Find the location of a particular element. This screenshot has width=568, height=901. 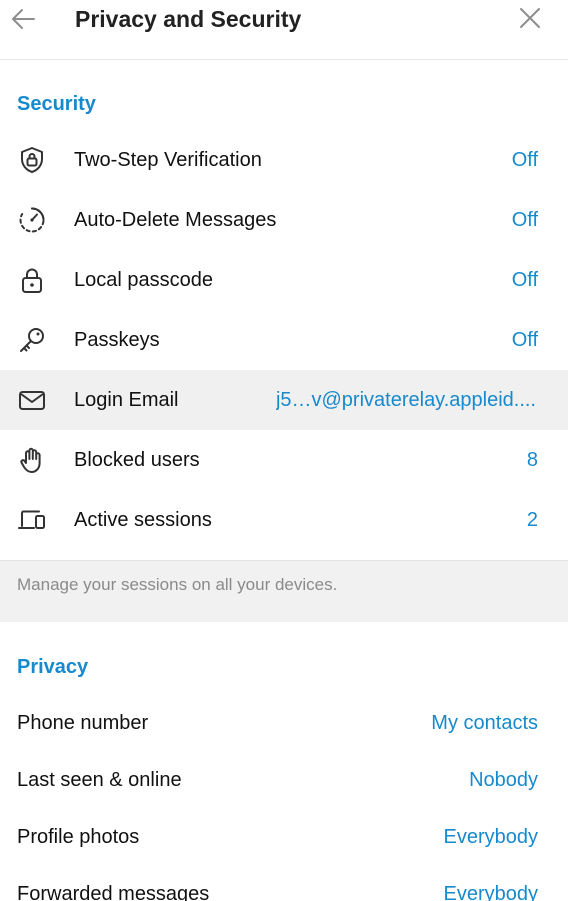

row-two-step-verification: Two-Step Verification Off is located at coordinates (284, 160).